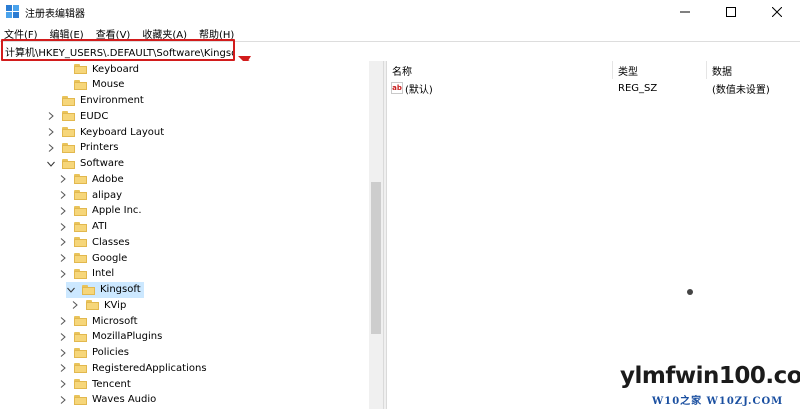 The width and height of the screenshot is (800, 409). Describe the element at coordinates (793, 235) in the screenshot. I see `list-scrollbar` at that location.